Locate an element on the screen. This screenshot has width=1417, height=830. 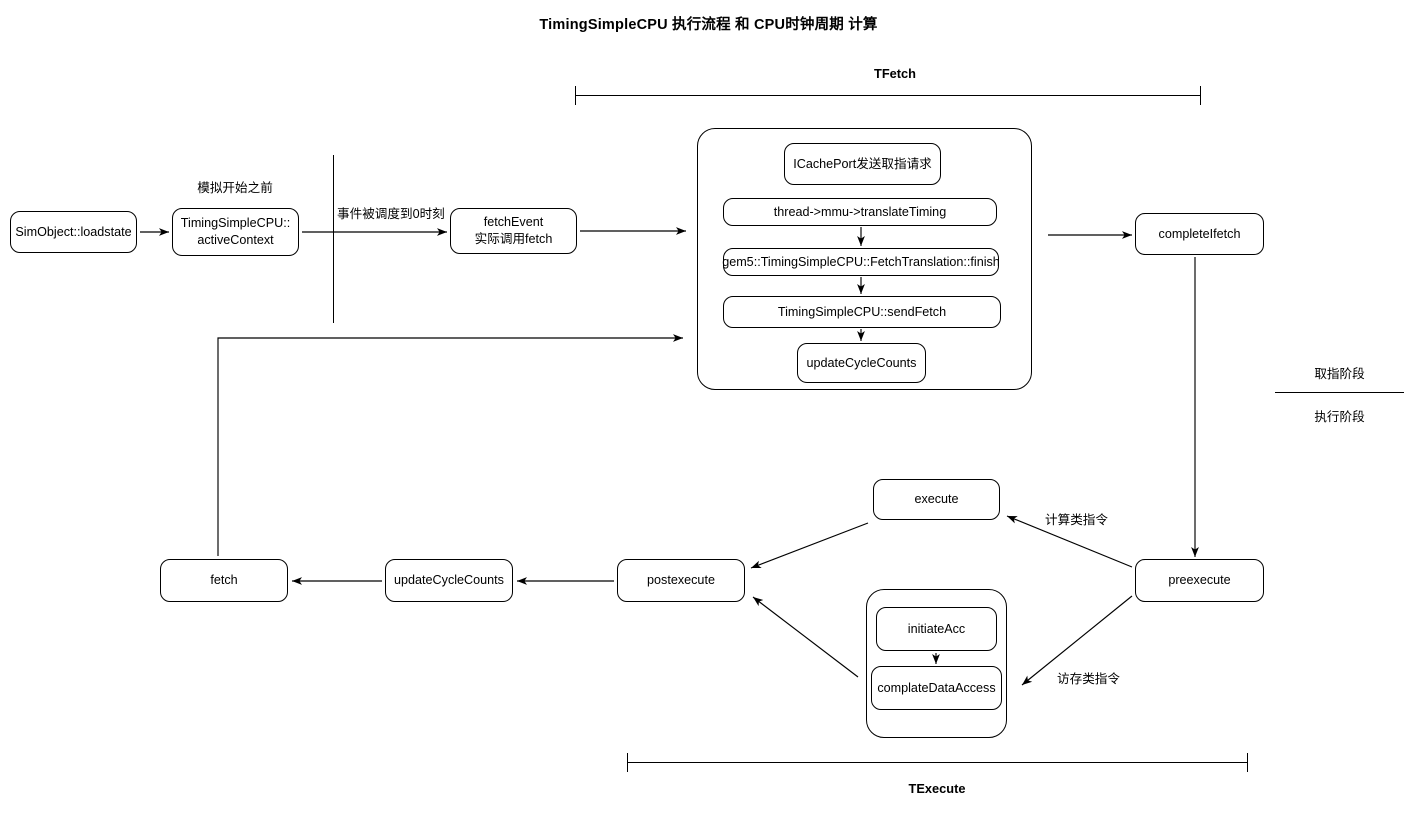
stage-divider-line is located at coordinates (1339, 392).